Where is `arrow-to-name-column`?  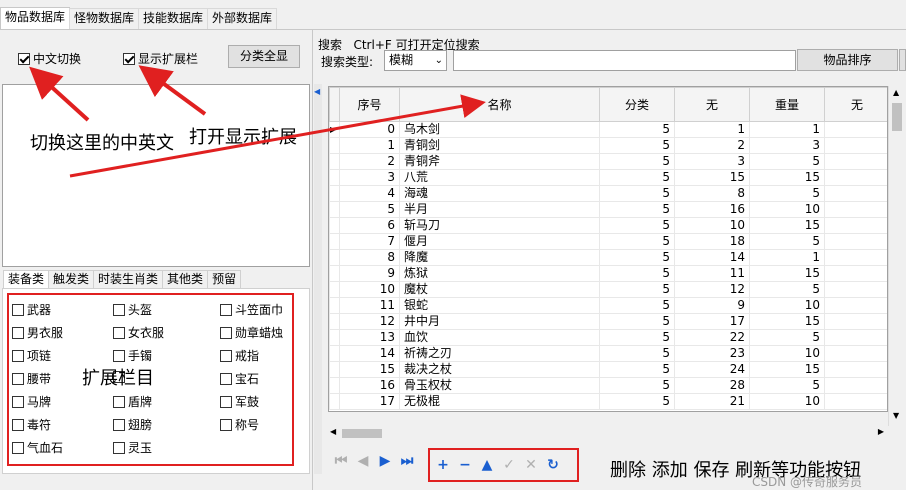
arrow-to-name-column is located at coordinates (277, 136).